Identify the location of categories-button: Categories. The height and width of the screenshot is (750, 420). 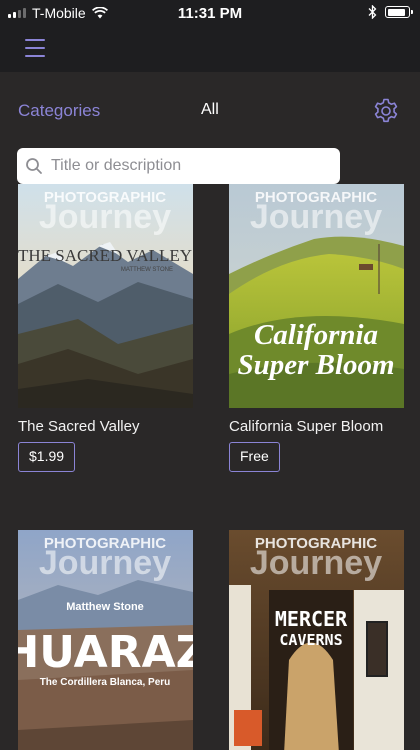
(59, 111).